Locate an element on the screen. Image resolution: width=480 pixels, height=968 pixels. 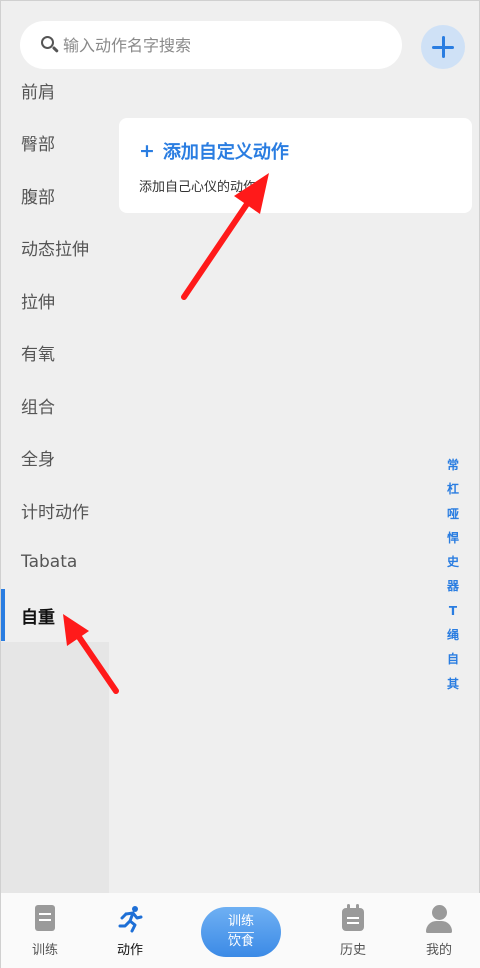
sidebar-item-stretch: 拉伸 is located at coordinates (55, 300).